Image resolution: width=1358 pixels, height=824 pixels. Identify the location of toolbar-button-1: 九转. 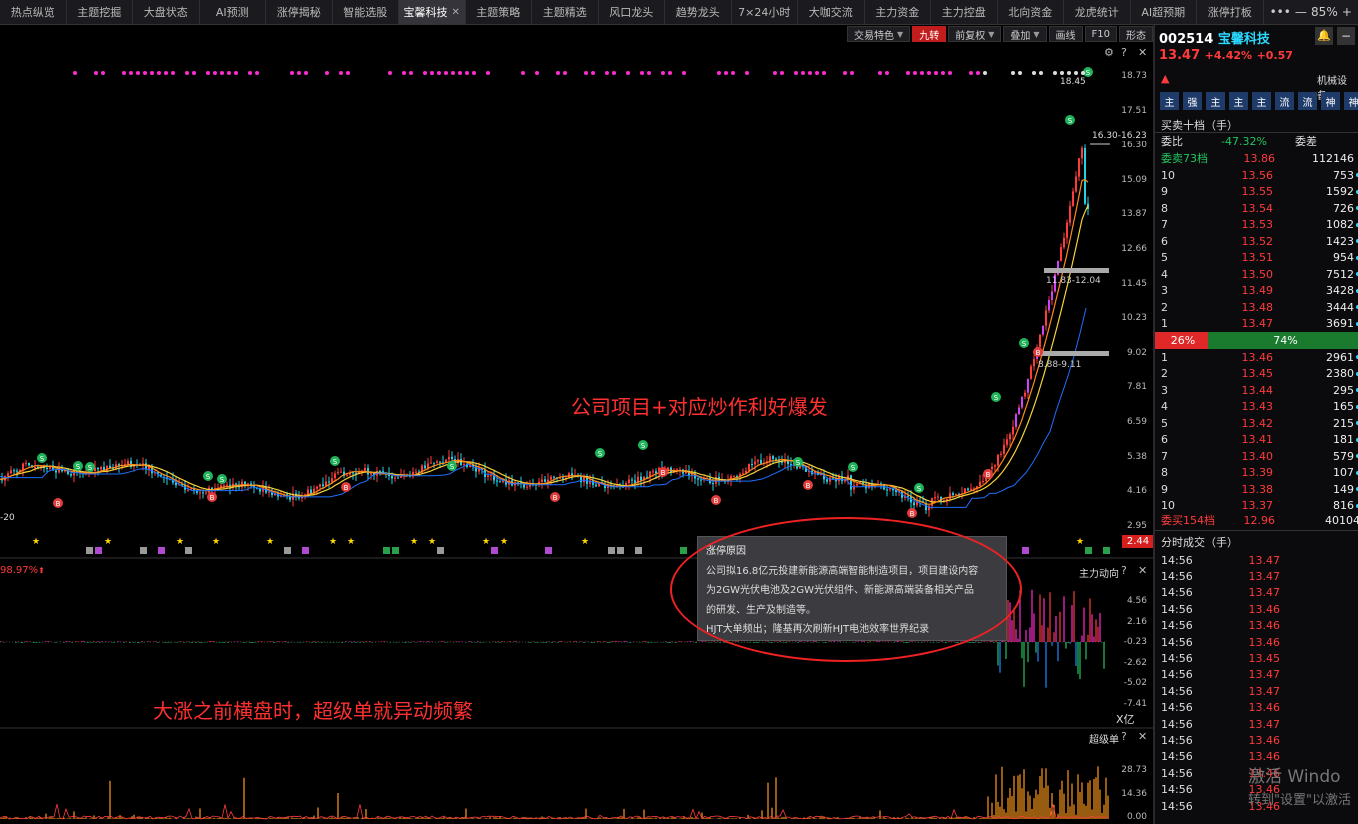
(929, 34).